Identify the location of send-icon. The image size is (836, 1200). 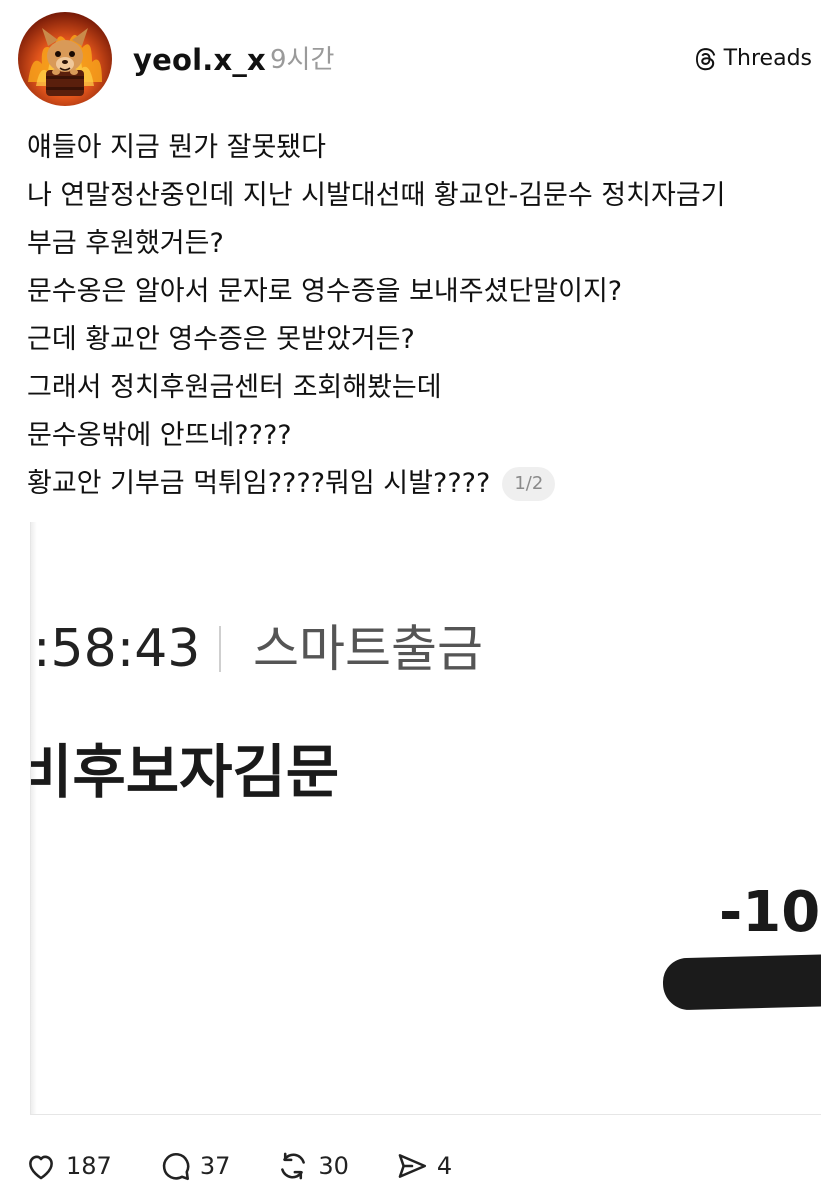
(412, 1166).